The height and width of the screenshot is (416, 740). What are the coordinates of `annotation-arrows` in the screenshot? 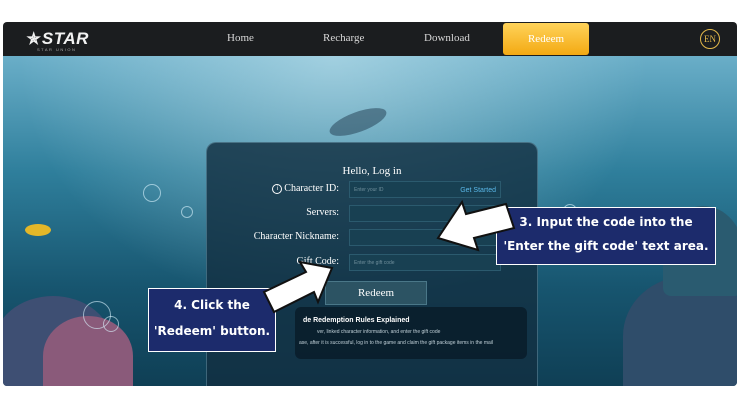 It's located at (389, 256).